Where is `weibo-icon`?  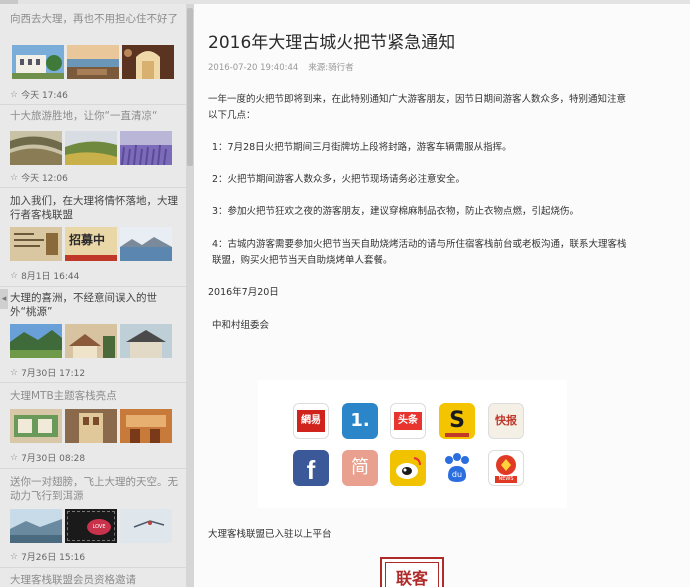 weibo-icon is located at coordinates (408, 468).